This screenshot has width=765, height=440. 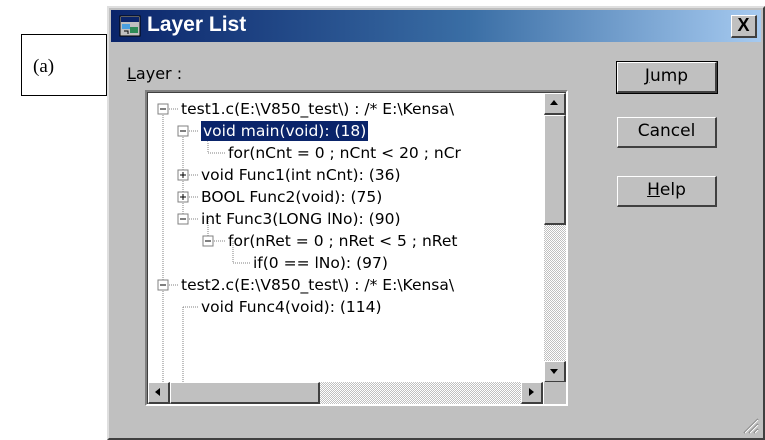 I want to click on title-bar: Layer List X, so click(x=436, y=26).